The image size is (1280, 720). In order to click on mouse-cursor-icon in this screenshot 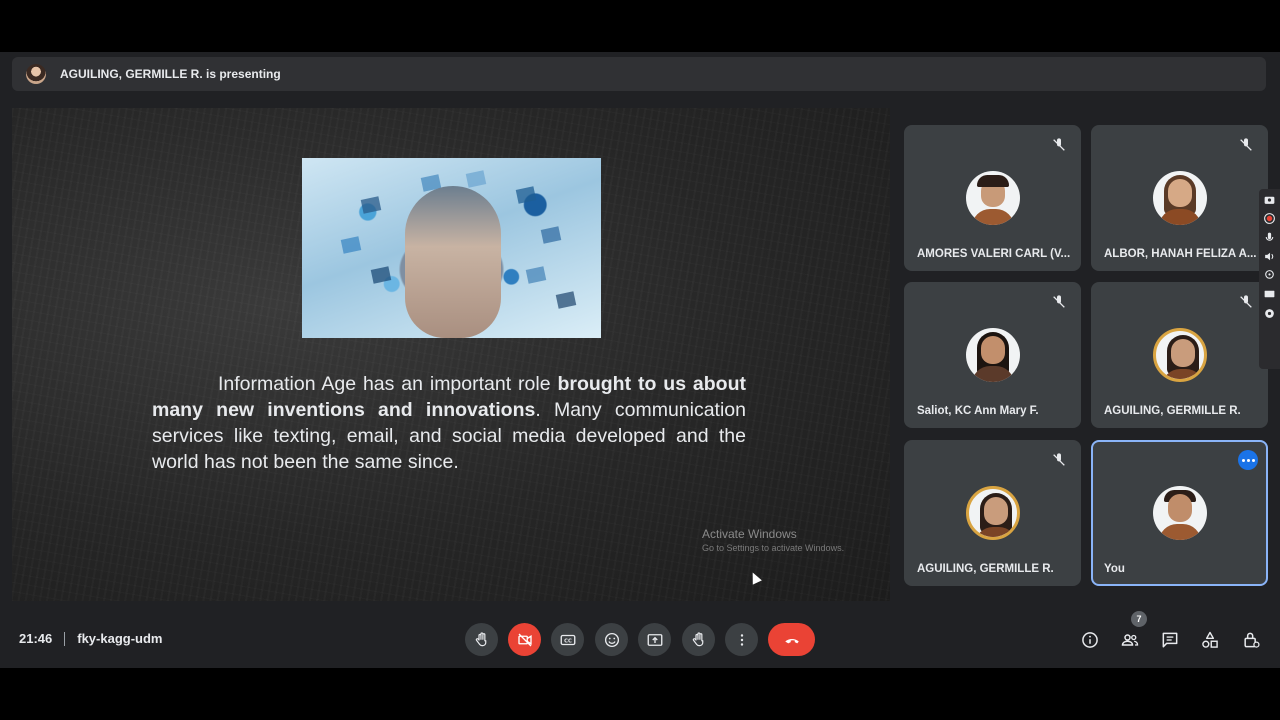, I will do `click(755, 577)`.